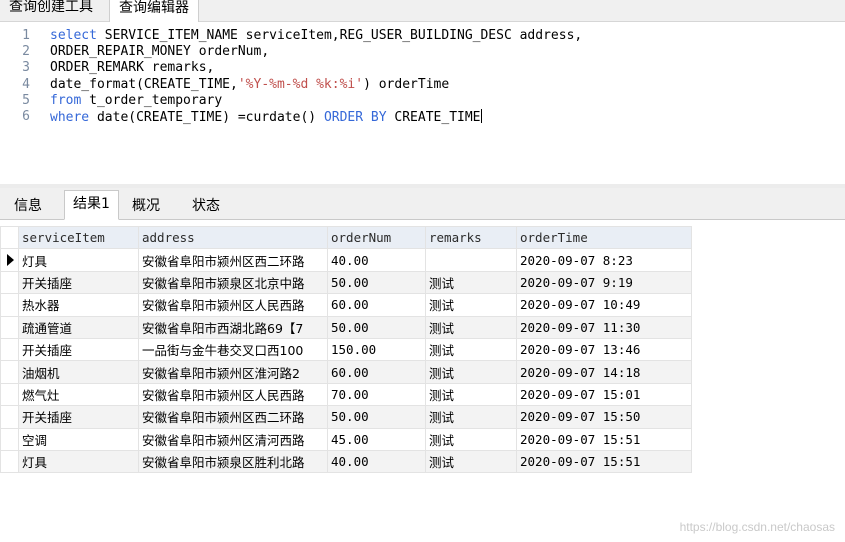 The height and width of the screenshot is (542, 845). I want to click on table-cell: 45.00, so click(376, 439).